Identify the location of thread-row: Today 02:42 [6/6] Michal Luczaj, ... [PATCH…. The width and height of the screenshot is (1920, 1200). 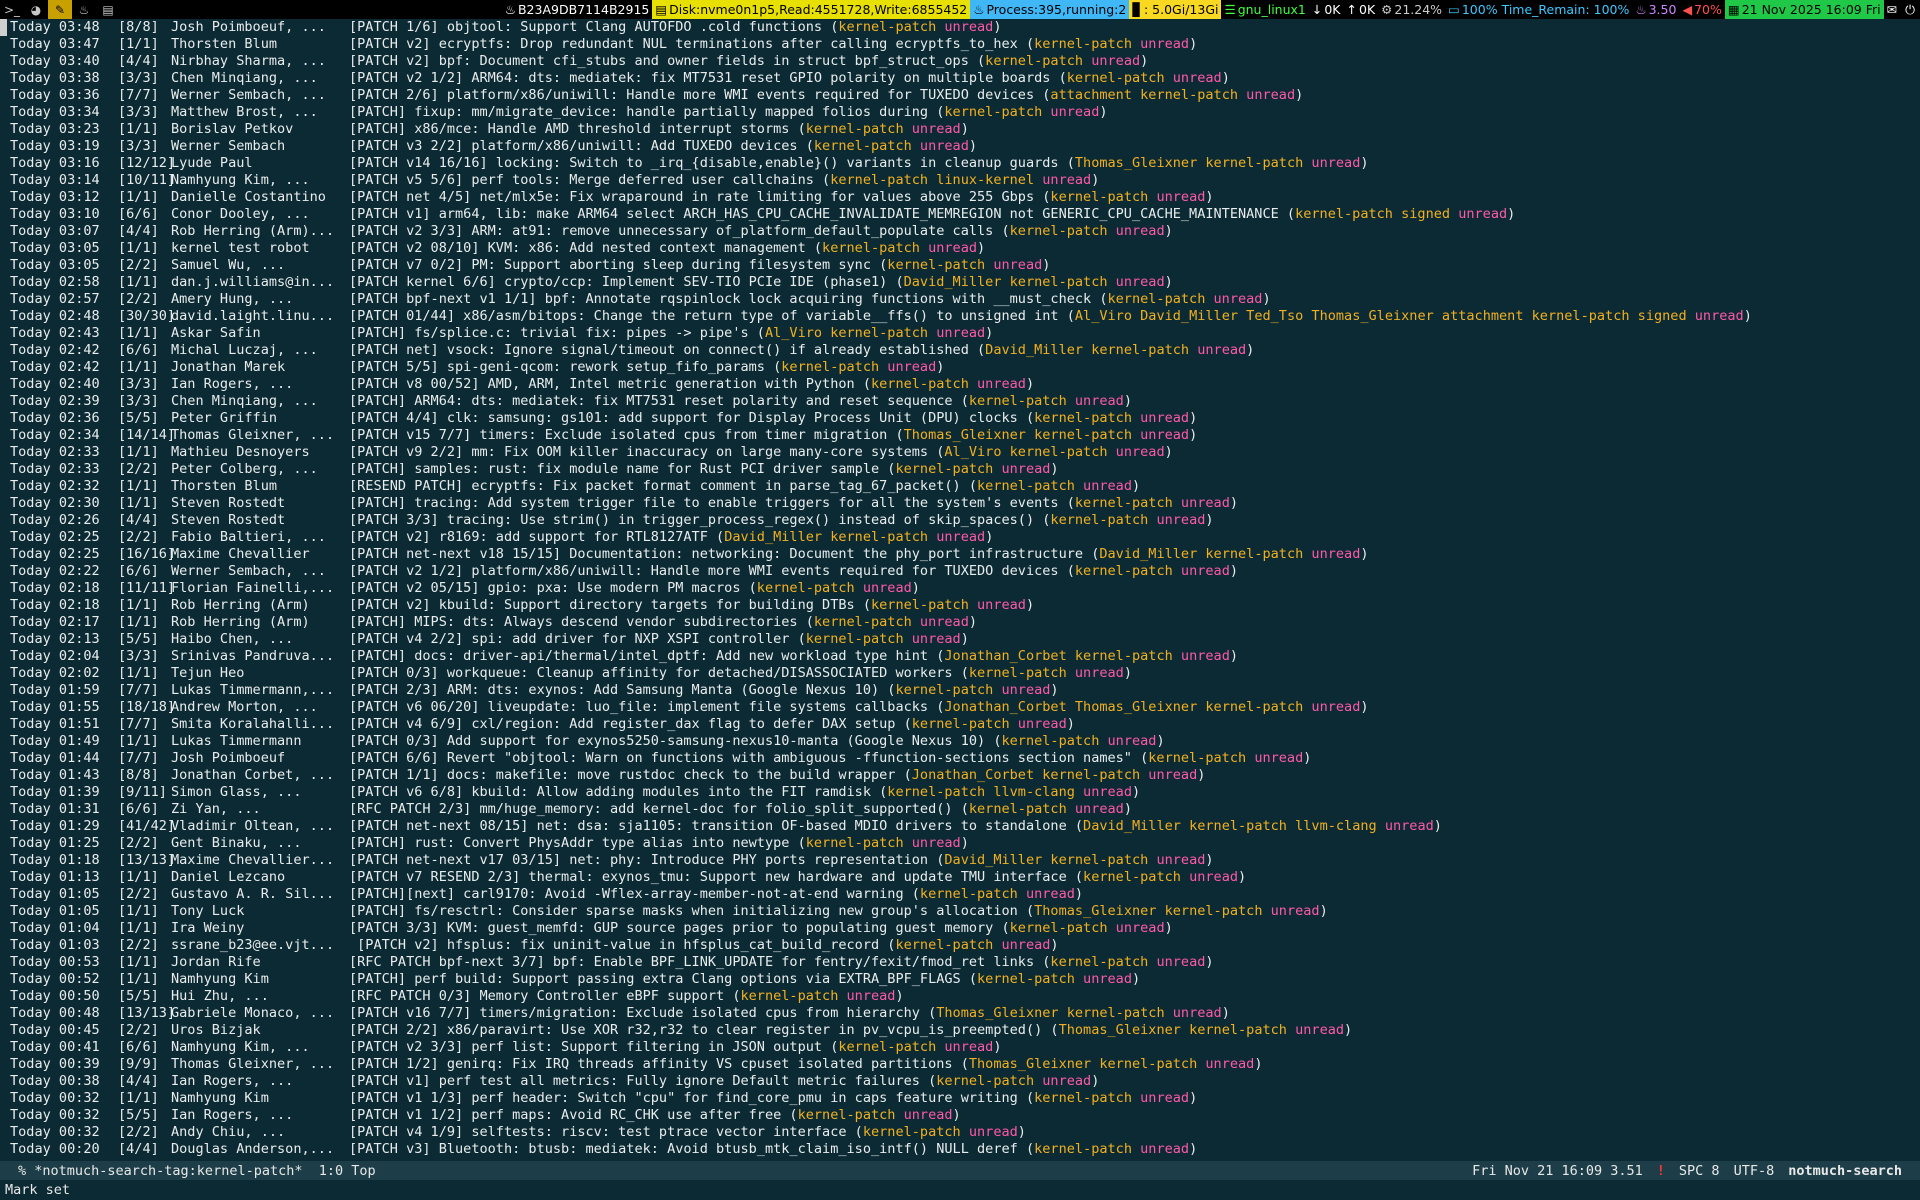
(960, 350).